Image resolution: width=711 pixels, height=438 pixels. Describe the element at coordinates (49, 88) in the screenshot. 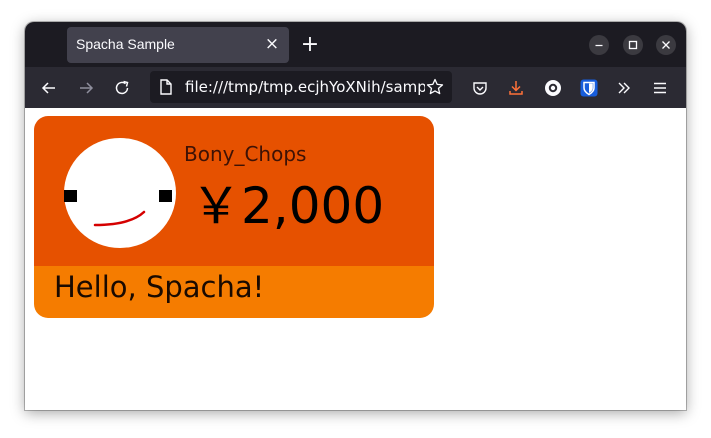

I see `back-arrow-icon` at that location.